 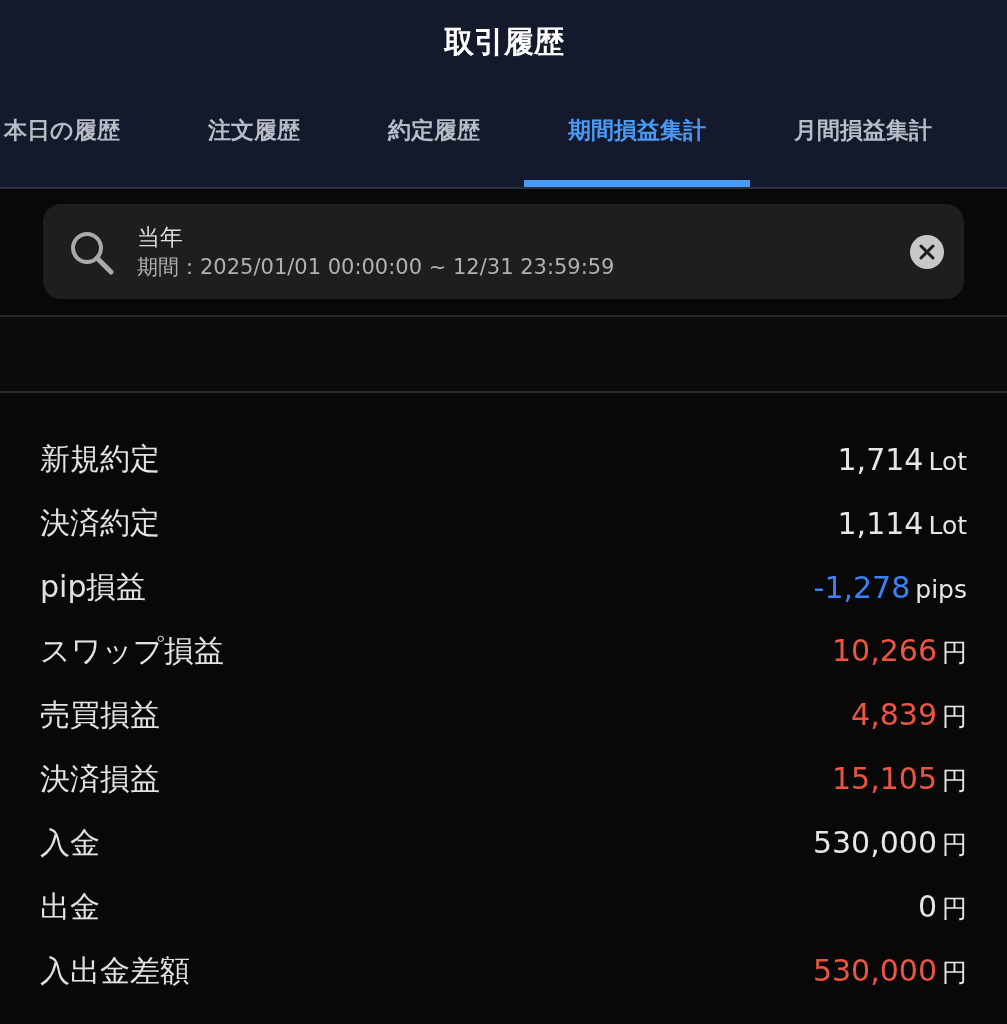 I want to click on search-period: 期間：2025/01/01 00:00:00 ~ 12/31 23:59:59, so click(x=376, y=267).